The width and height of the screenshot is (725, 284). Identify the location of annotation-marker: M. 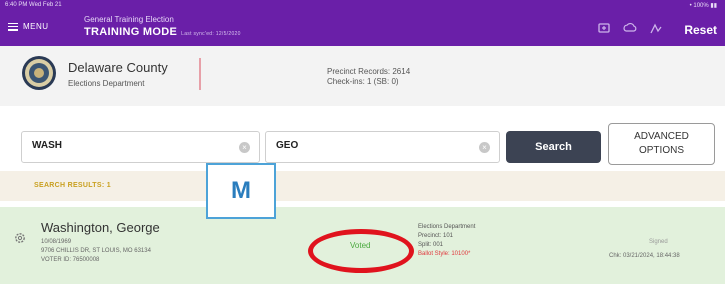
(241, 191).